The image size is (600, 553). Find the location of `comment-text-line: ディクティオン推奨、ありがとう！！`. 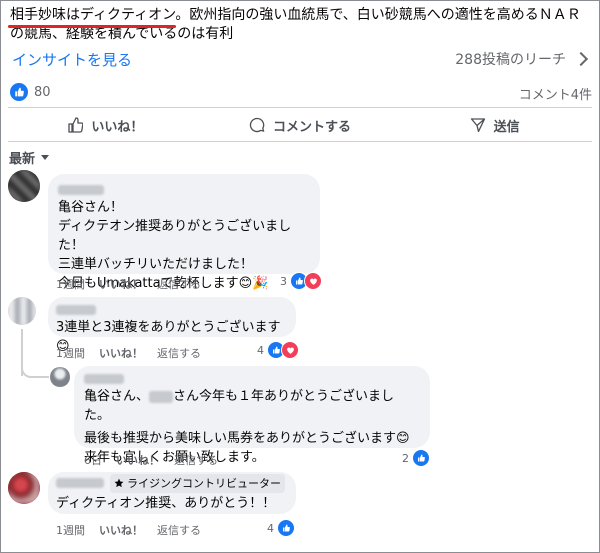

comment-text-line: ディクティオン推奨、ありがとう！！ is located at coordinates (166, 503).